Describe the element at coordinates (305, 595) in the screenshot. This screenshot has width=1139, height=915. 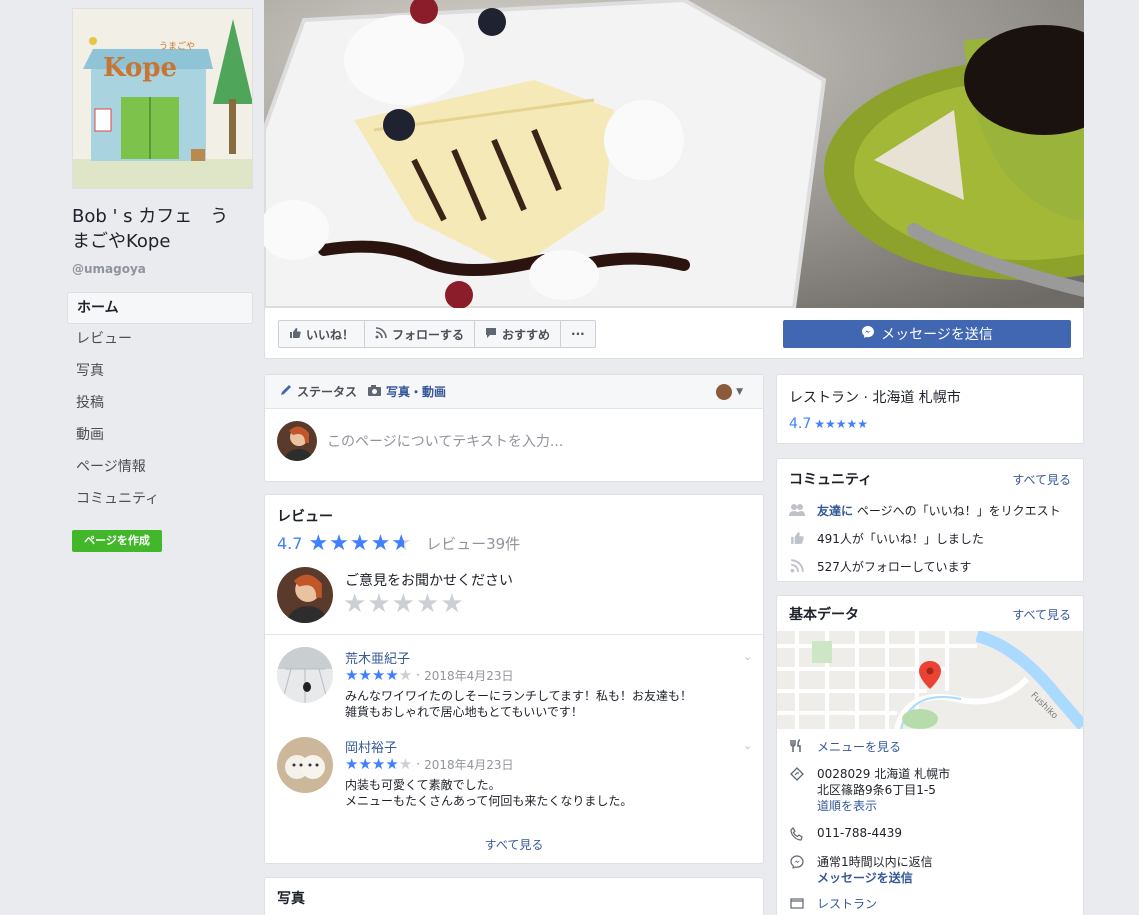
I see `reviewer-avatar` at that location.